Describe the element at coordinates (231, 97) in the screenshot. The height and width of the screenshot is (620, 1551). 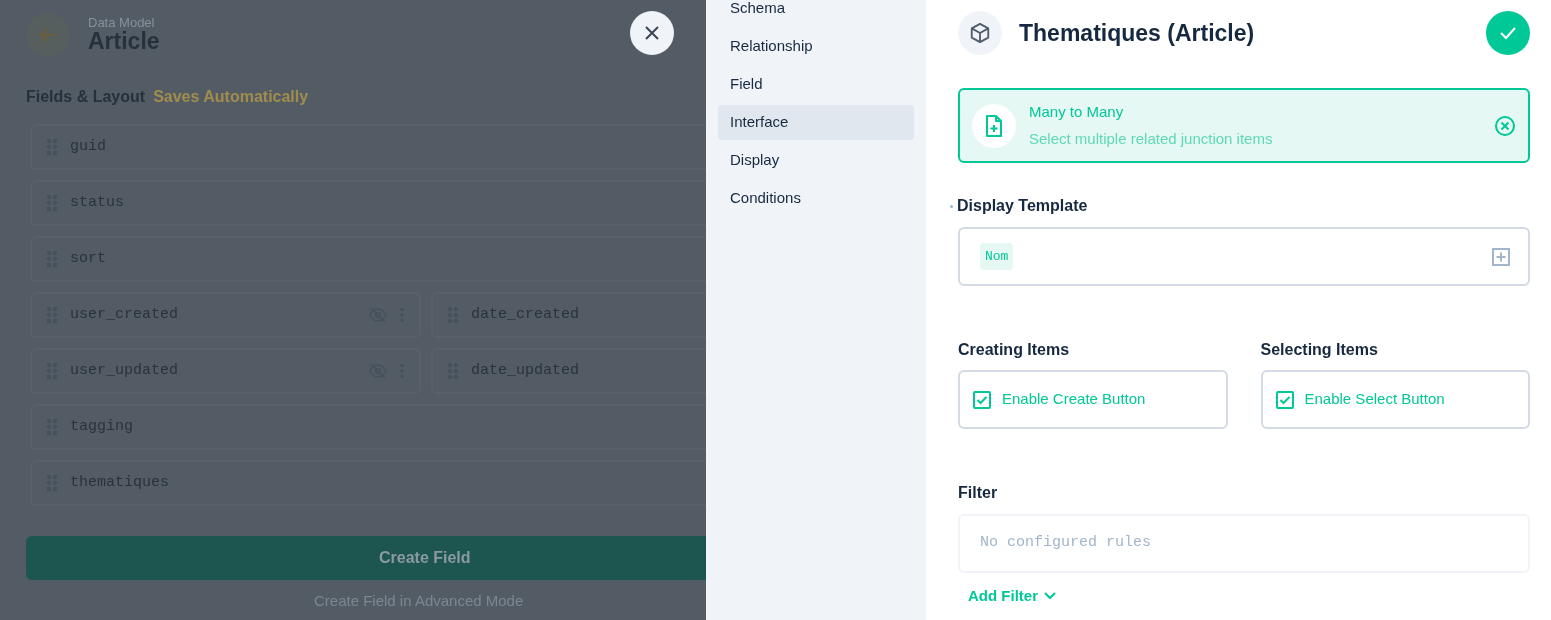
I see `save-status: Saves Automatically` at that location.